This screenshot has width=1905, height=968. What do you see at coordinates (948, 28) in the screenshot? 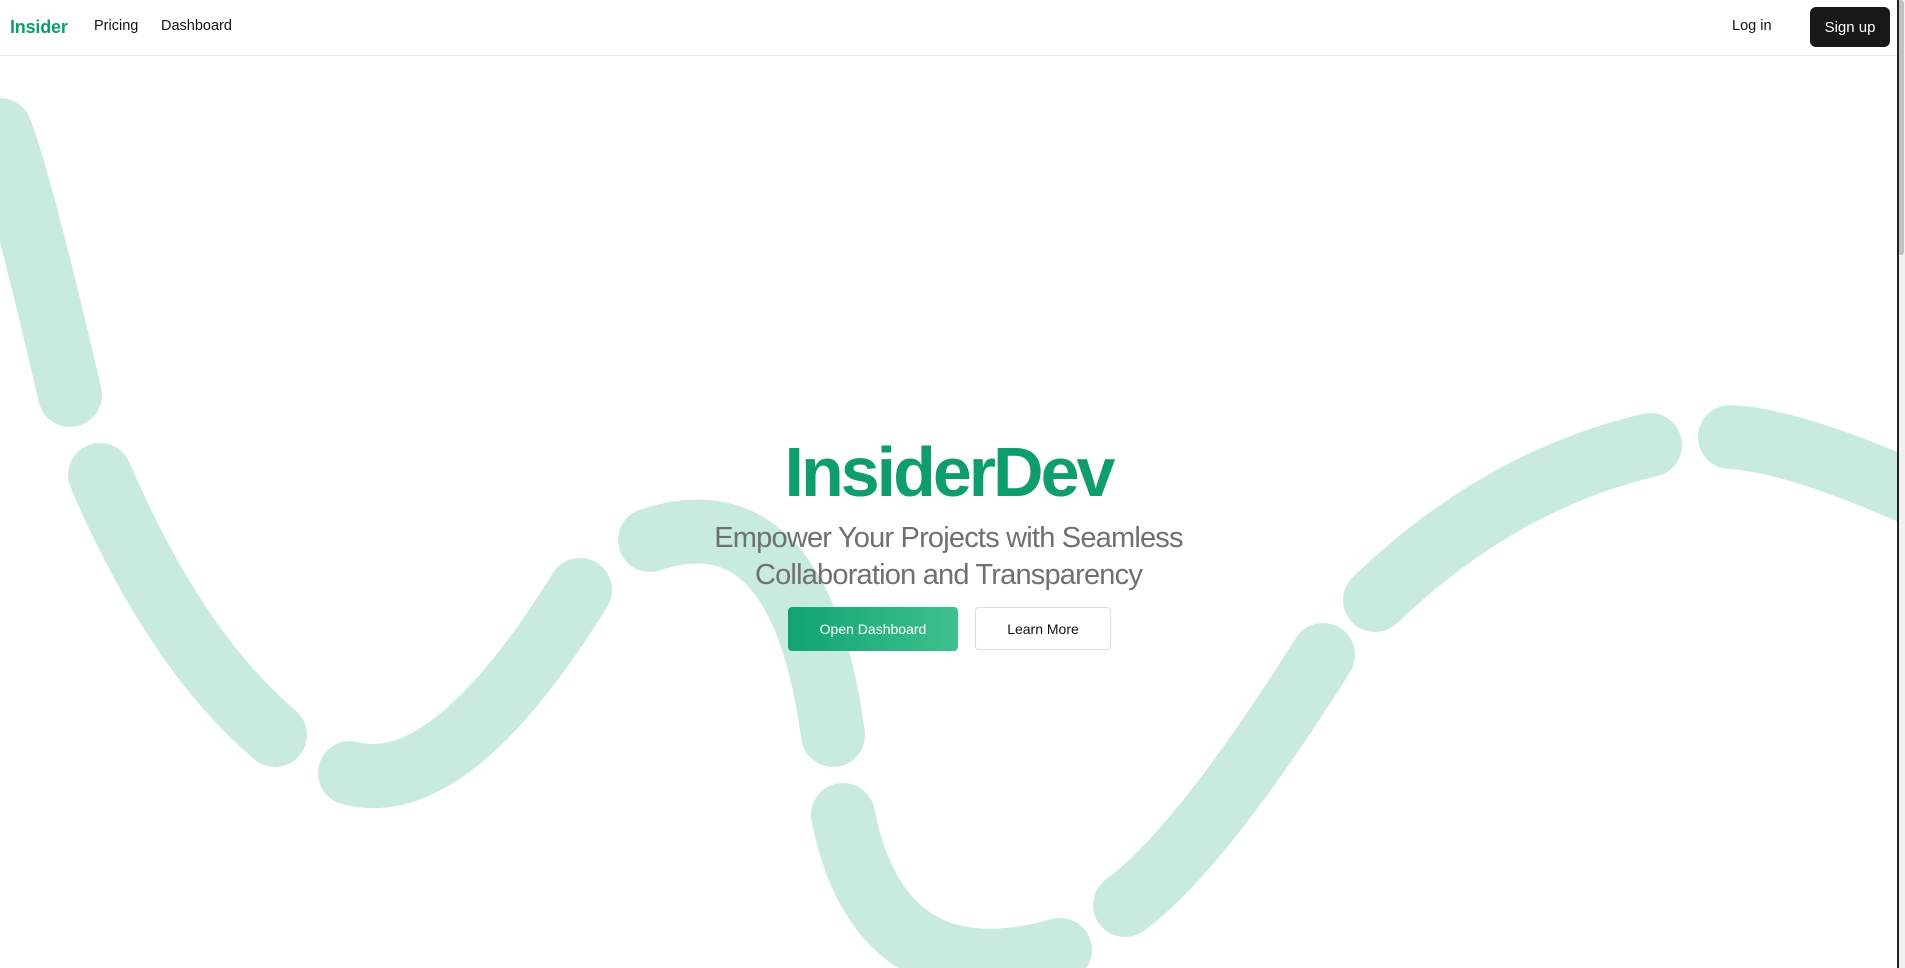
I see `top-navbar: Insider Pricing Dashboard Log in Sign up` at bounding box center [948, 28].